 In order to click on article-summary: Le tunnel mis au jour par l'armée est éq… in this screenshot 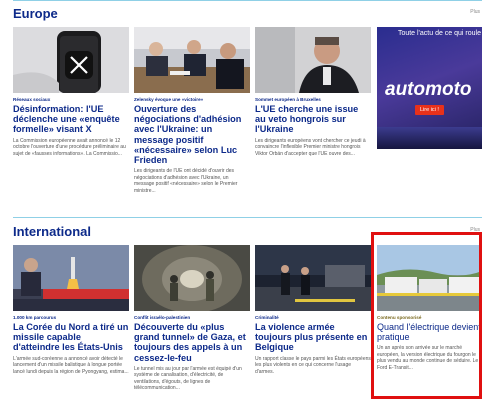, I will do `click(188, 378)`.